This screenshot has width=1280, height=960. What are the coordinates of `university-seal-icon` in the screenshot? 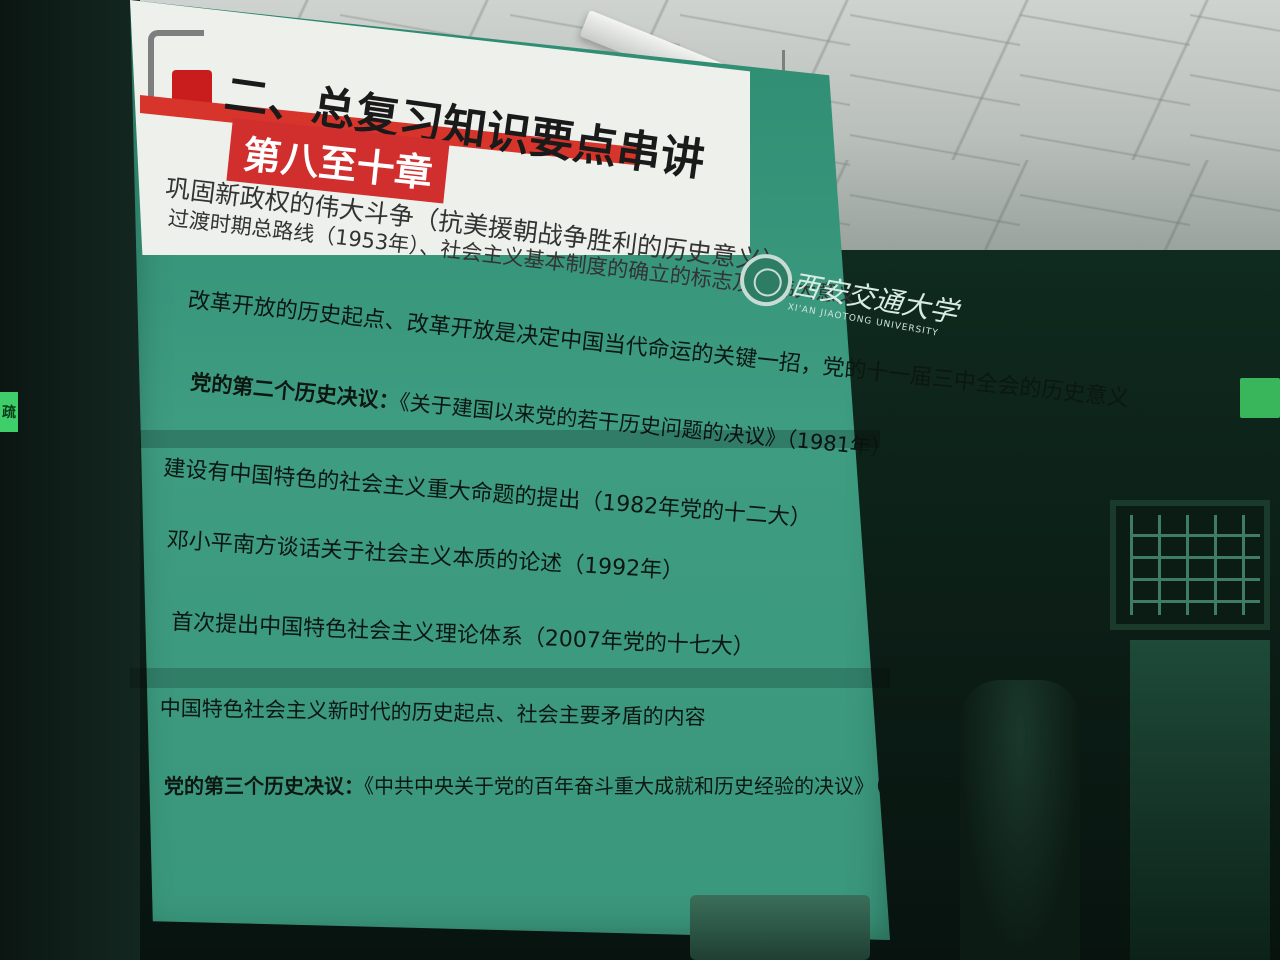 It's located at (766, 280).